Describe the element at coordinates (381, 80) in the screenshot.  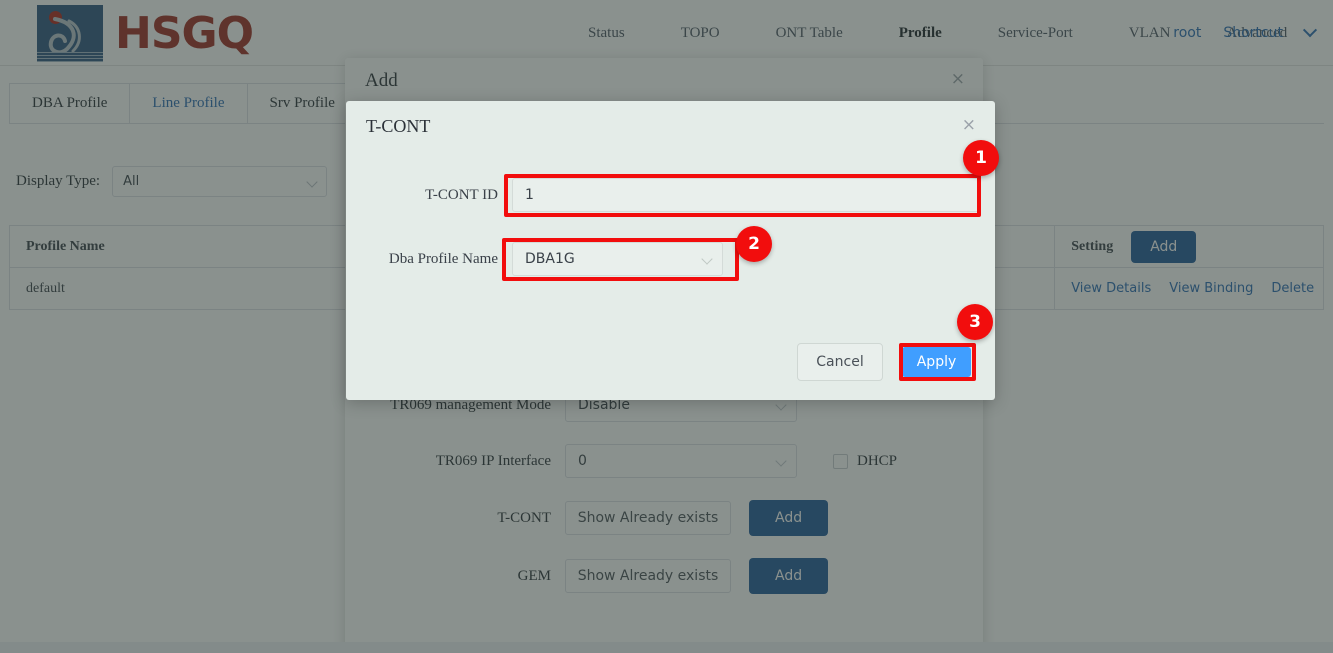
I see `add-dialog-title: Add` at that location.